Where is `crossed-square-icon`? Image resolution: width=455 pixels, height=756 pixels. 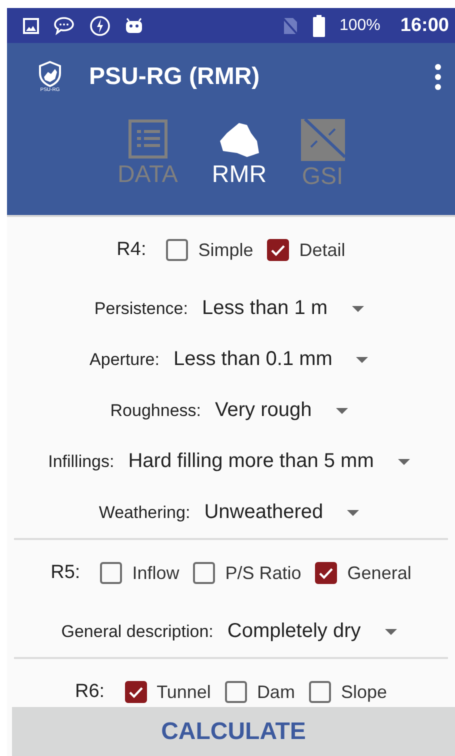 crossed-square-icon is located at coordinates (322, 140).